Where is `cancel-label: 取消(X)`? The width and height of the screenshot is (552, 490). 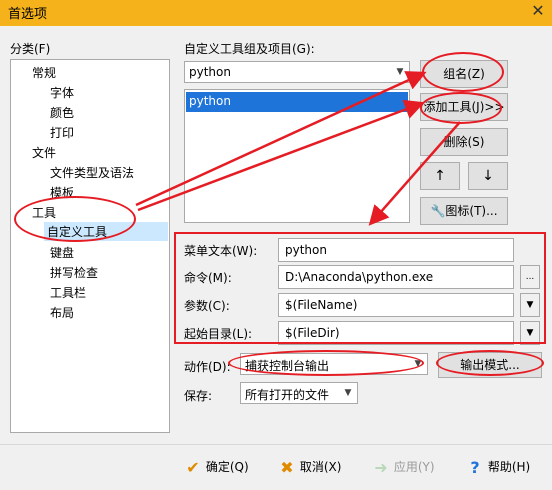
cancel-label: 取消(X) is located at coordinates (320, 467).